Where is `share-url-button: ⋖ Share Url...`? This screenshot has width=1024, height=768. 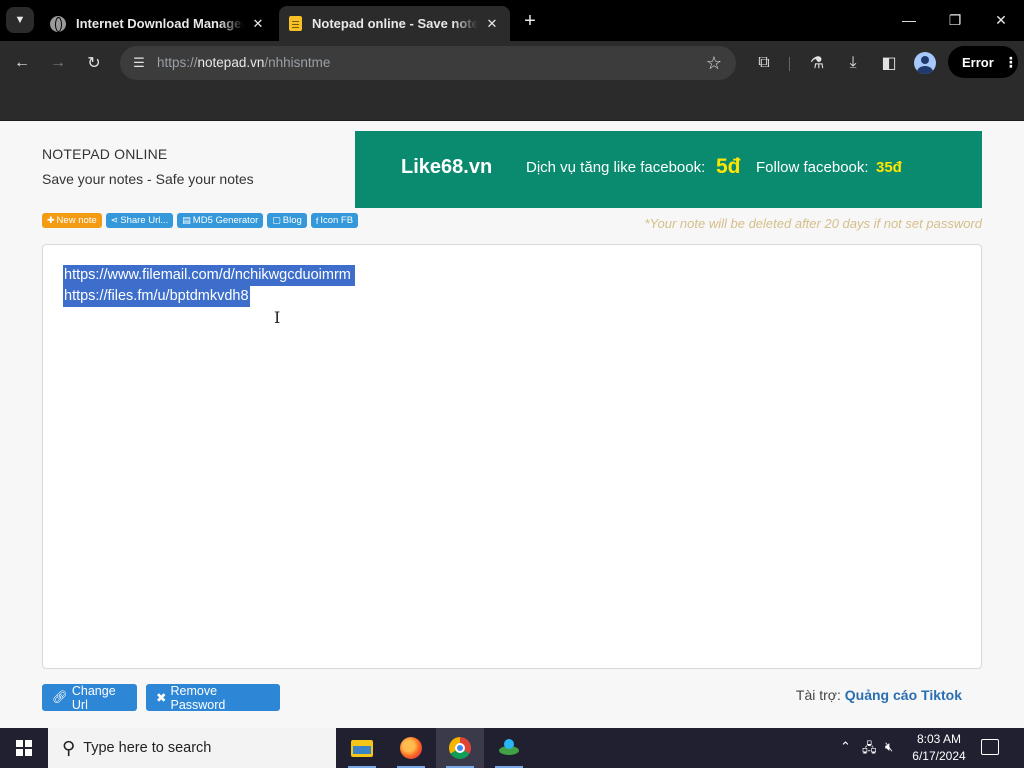 share-url-button: ⋖ Share Url... is located at coordinates (139, 220).